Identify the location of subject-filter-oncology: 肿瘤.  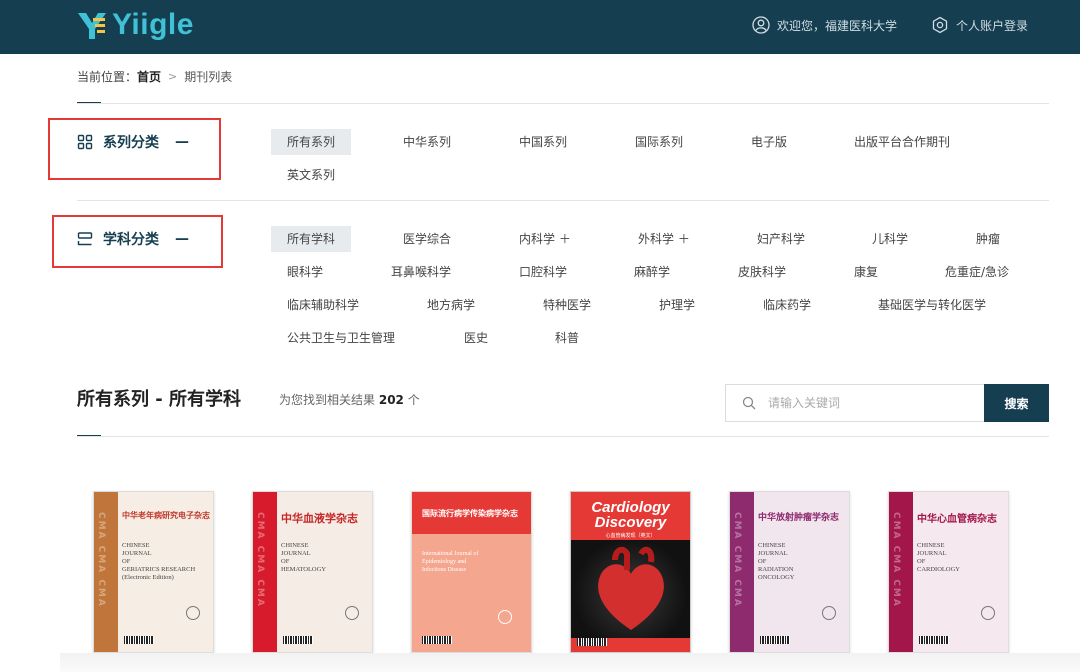
(988, 239).